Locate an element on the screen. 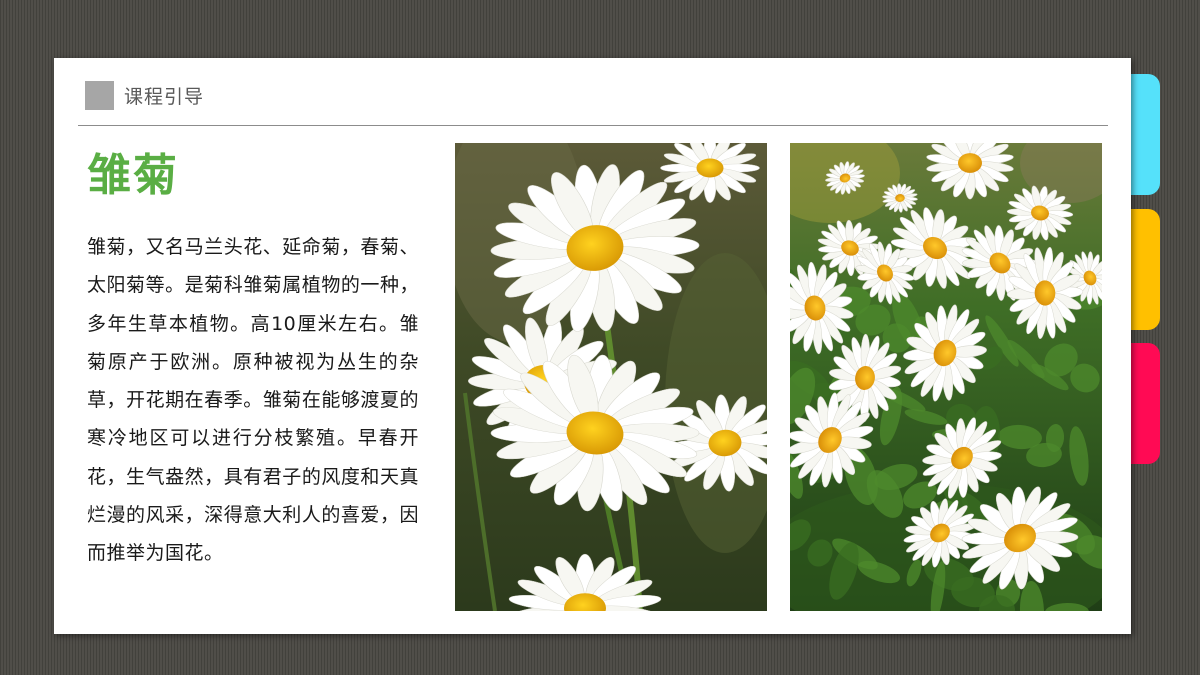 This screenshot has width=1200, height=675. header-square-icon is located at coordinates (99, 95).